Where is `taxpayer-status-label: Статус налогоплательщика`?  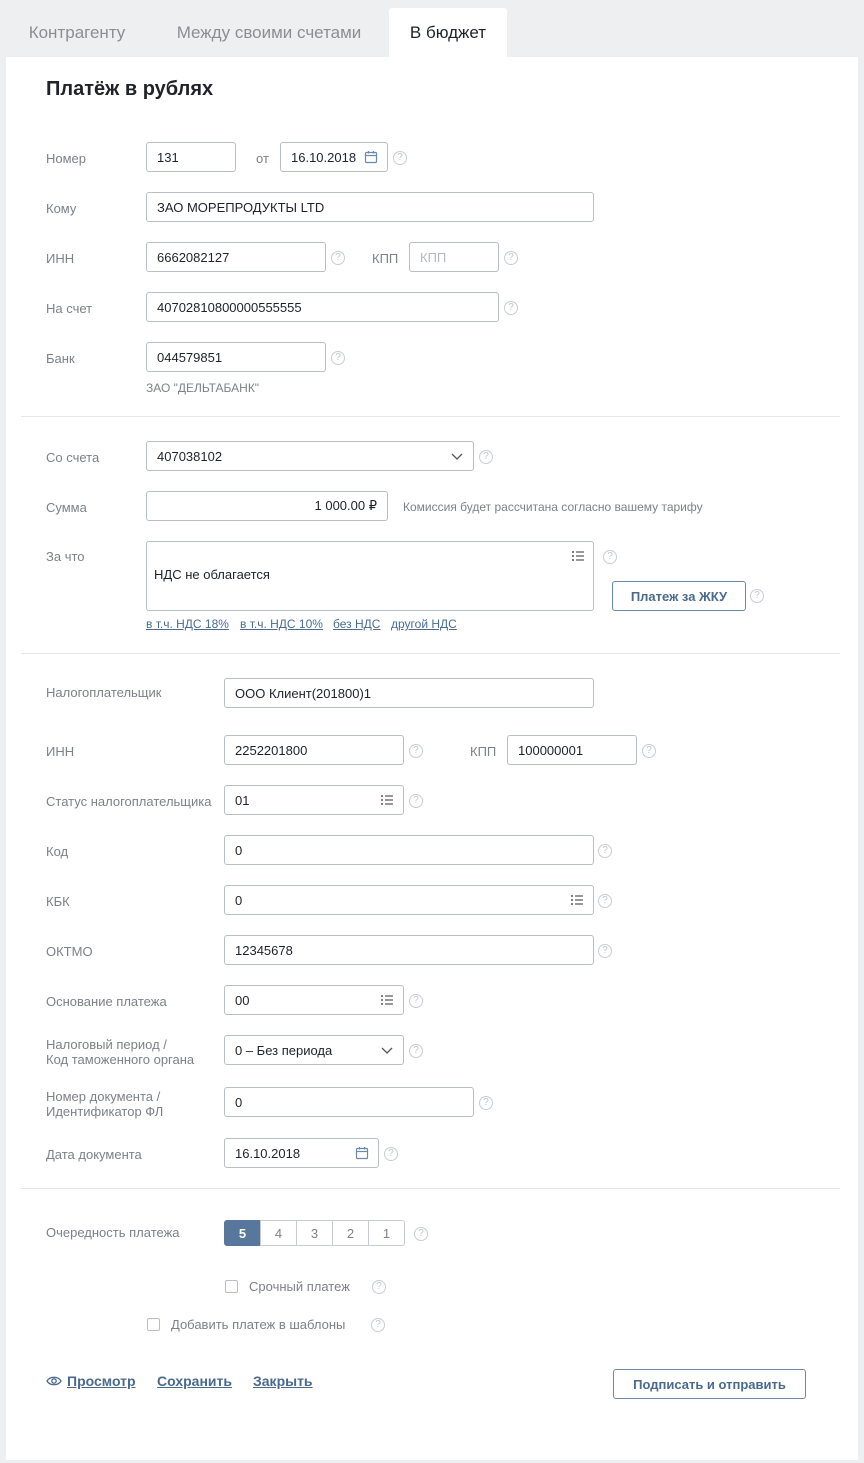 taxpayer-status-label: Статус налогоплательщика is located at coordinates (129, 801).